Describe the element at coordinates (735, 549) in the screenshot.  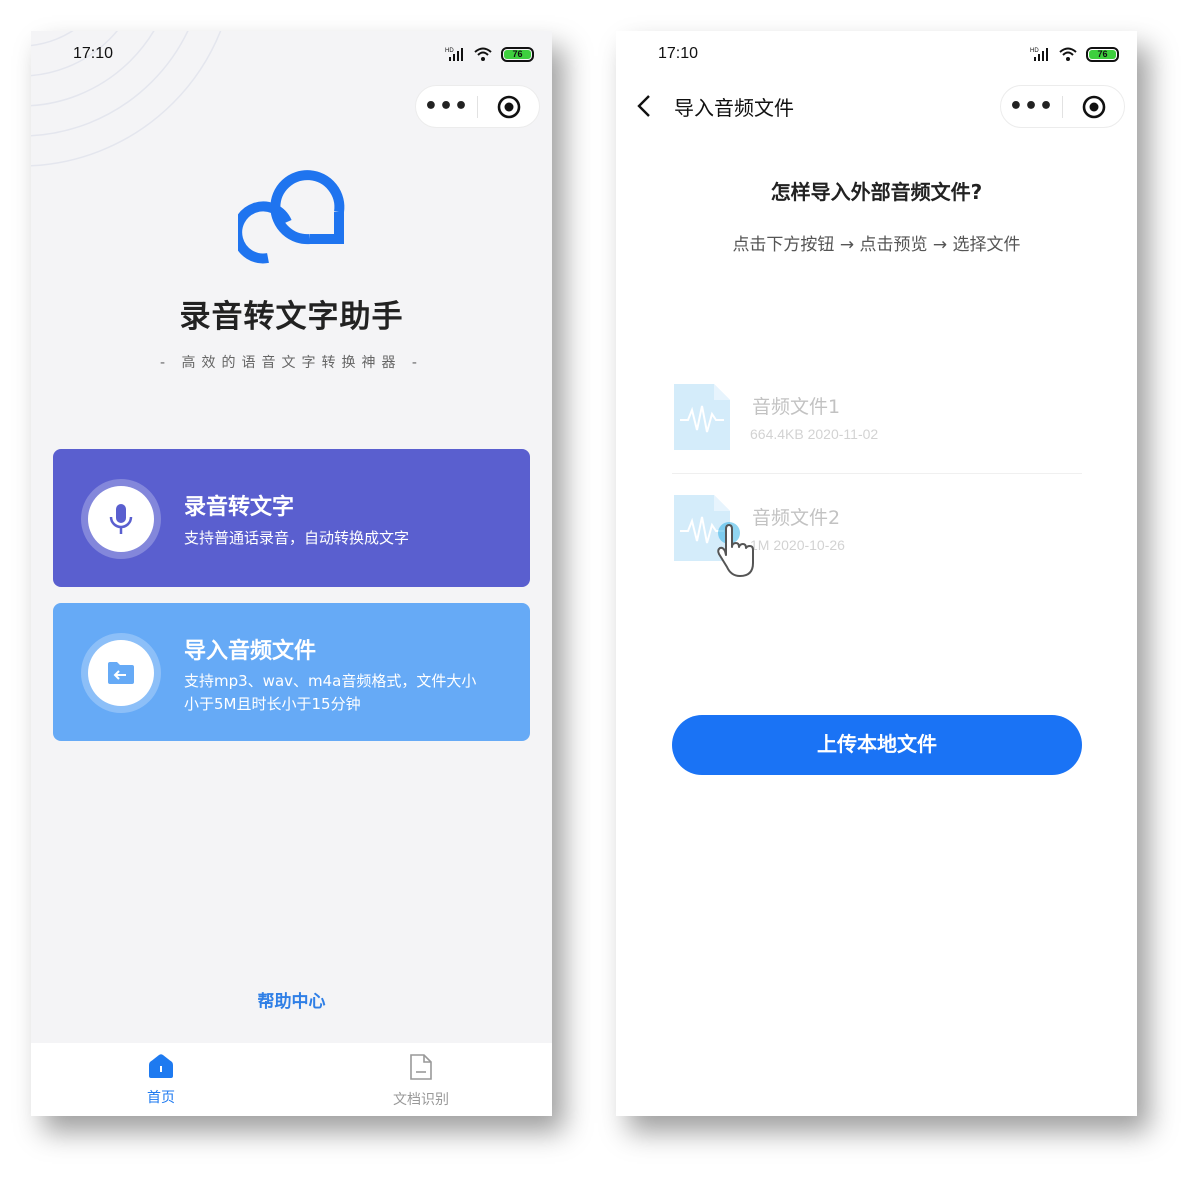
I see `tap-hand-icon` at that location.